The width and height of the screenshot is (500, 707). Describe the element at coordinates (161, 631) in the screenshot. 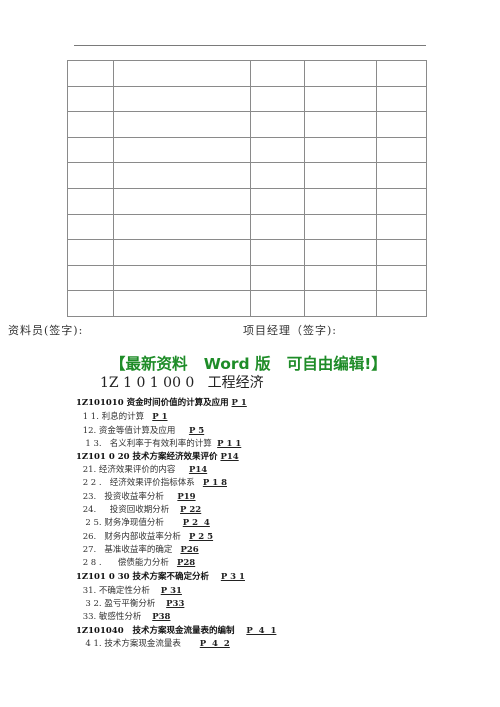

I see `toc-entry-title: 1Z101040 技术方案现金流量表的编制` at that location.